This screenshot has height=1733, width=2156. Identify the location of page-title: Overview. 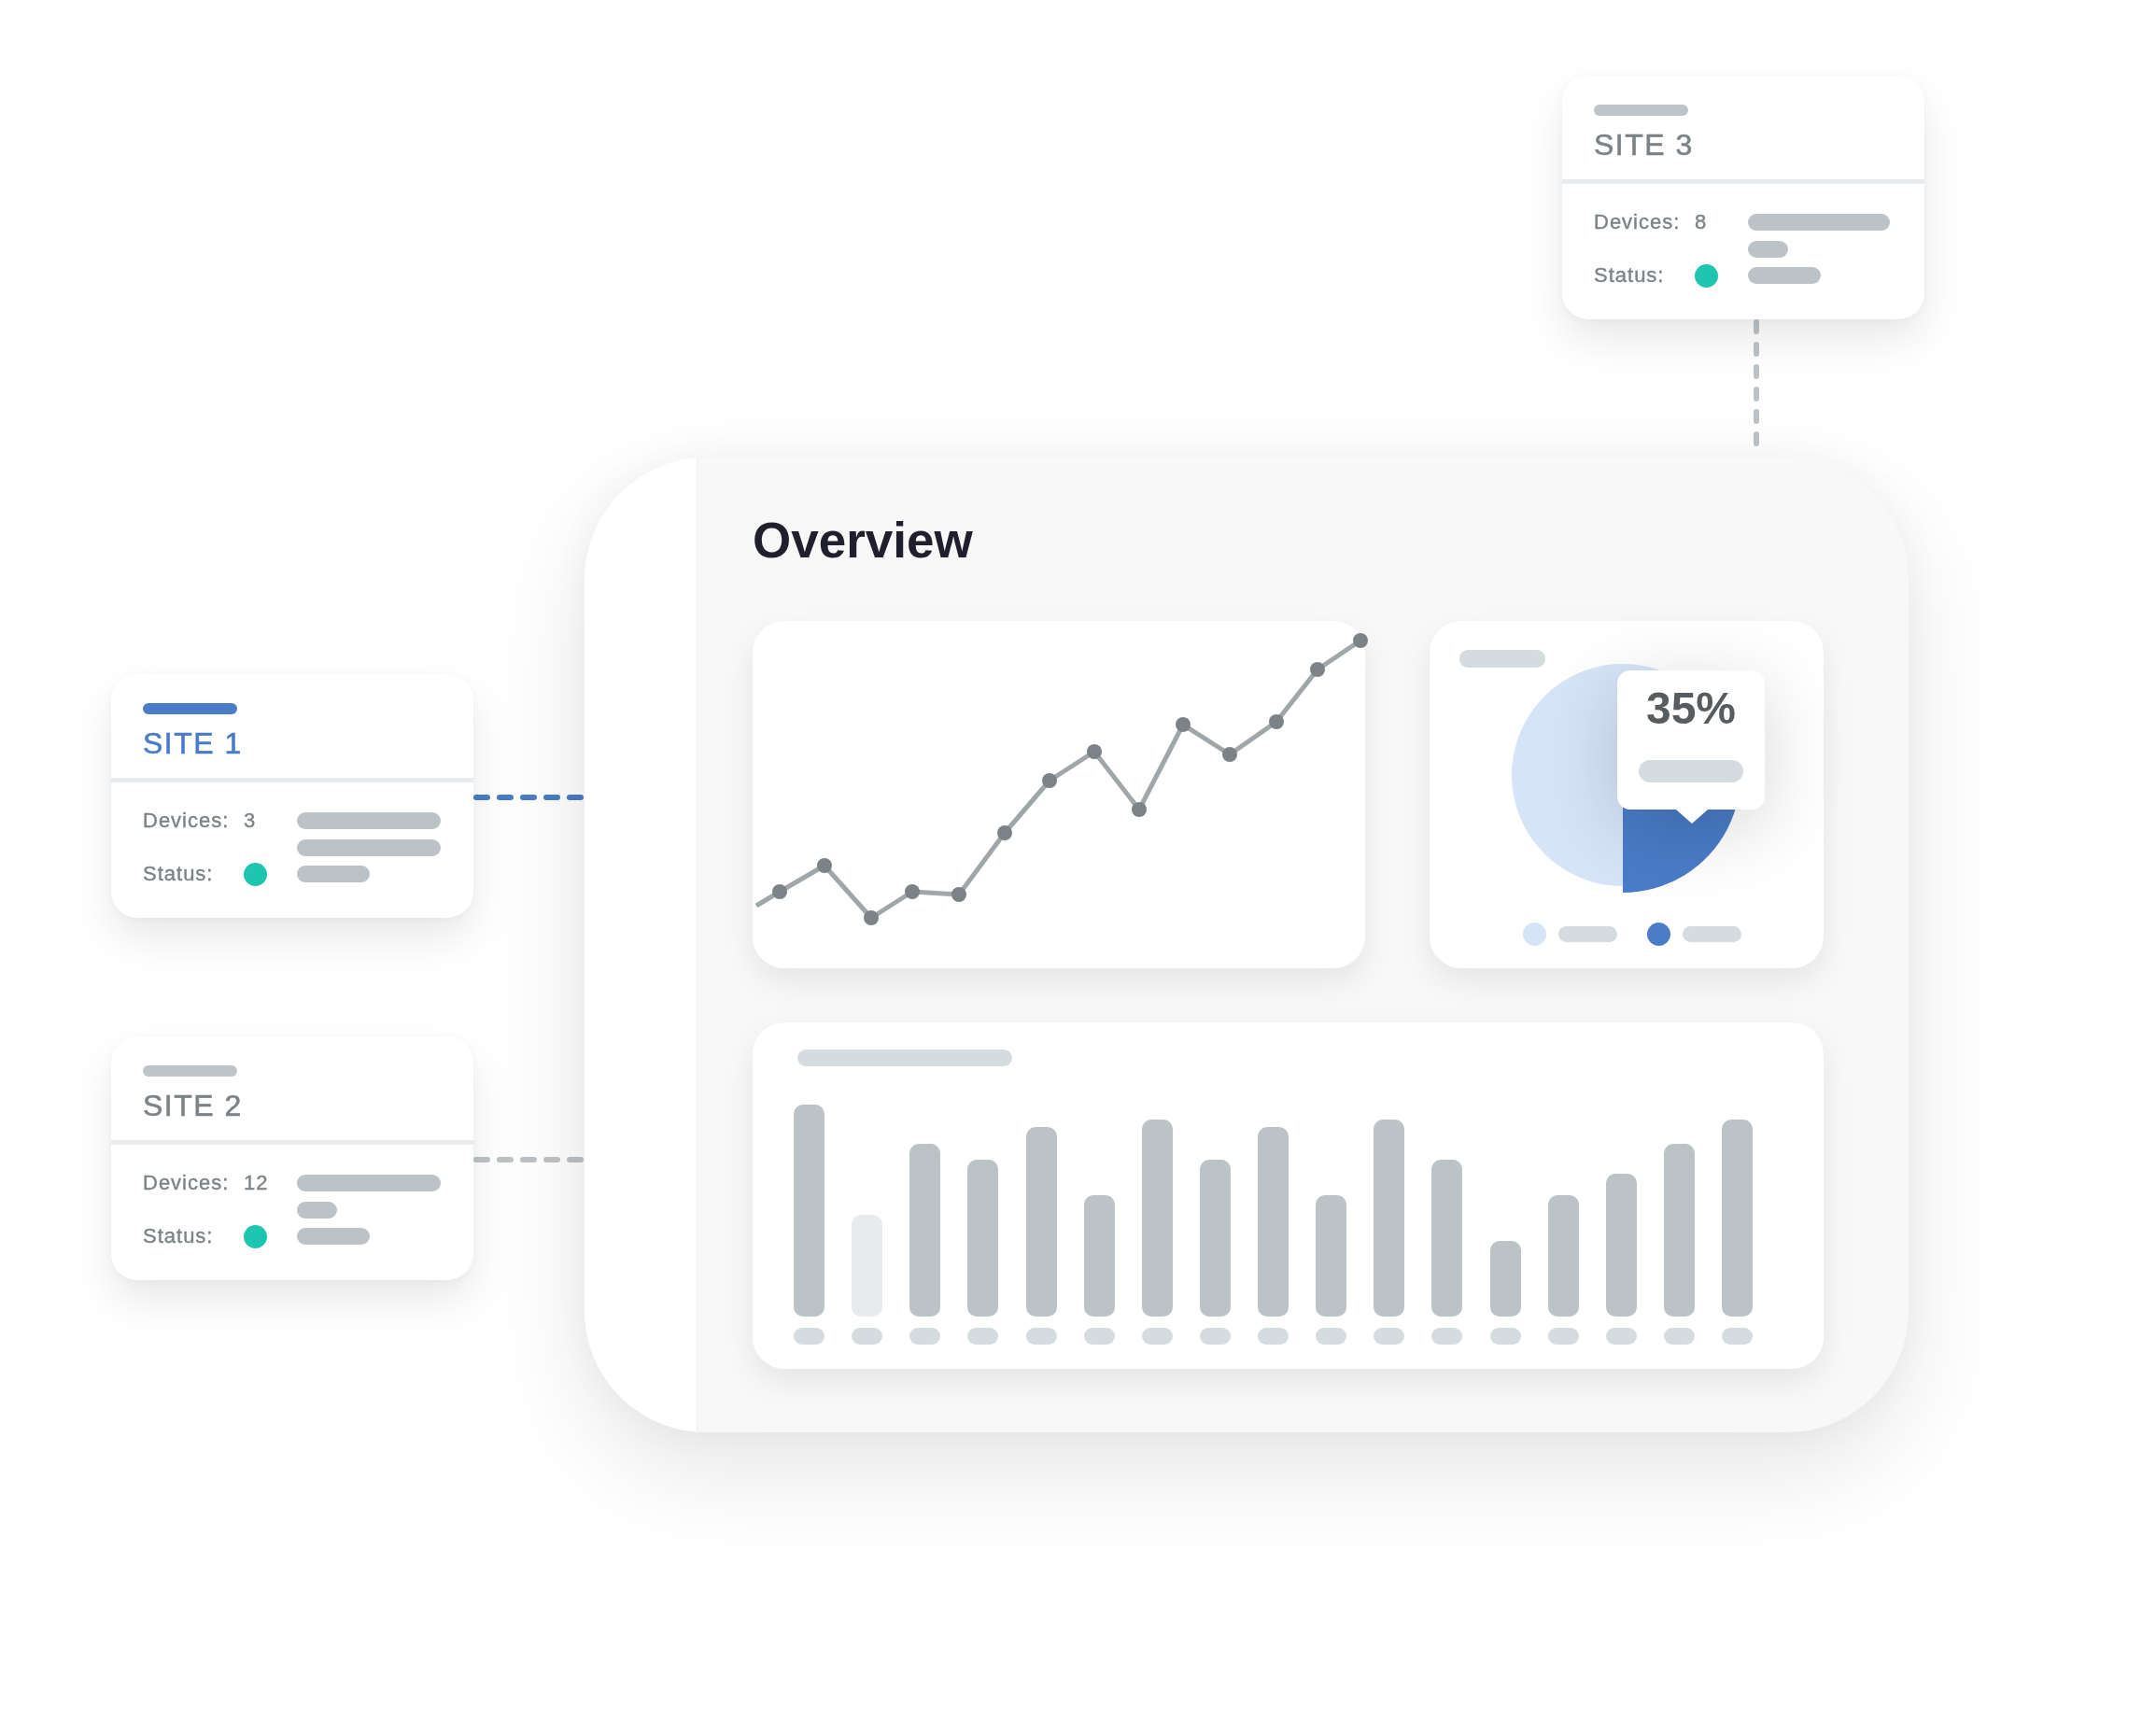
(863, 540).